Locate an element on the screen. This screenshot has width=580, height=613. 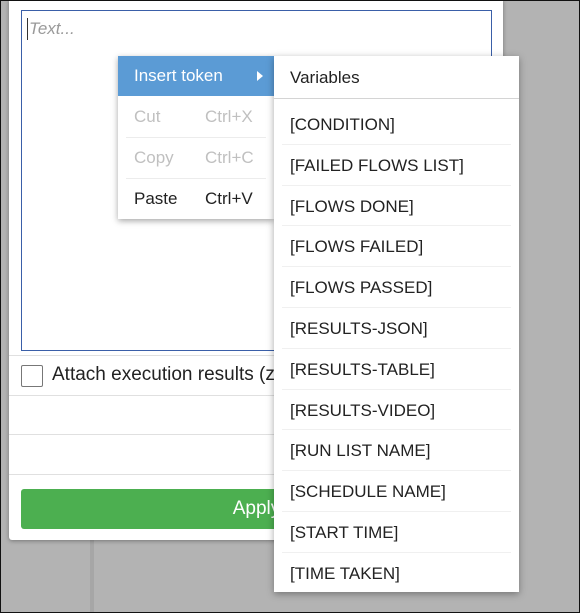
menu-item-shortcut: Ctrl+V is located at coordinates (229, 198).